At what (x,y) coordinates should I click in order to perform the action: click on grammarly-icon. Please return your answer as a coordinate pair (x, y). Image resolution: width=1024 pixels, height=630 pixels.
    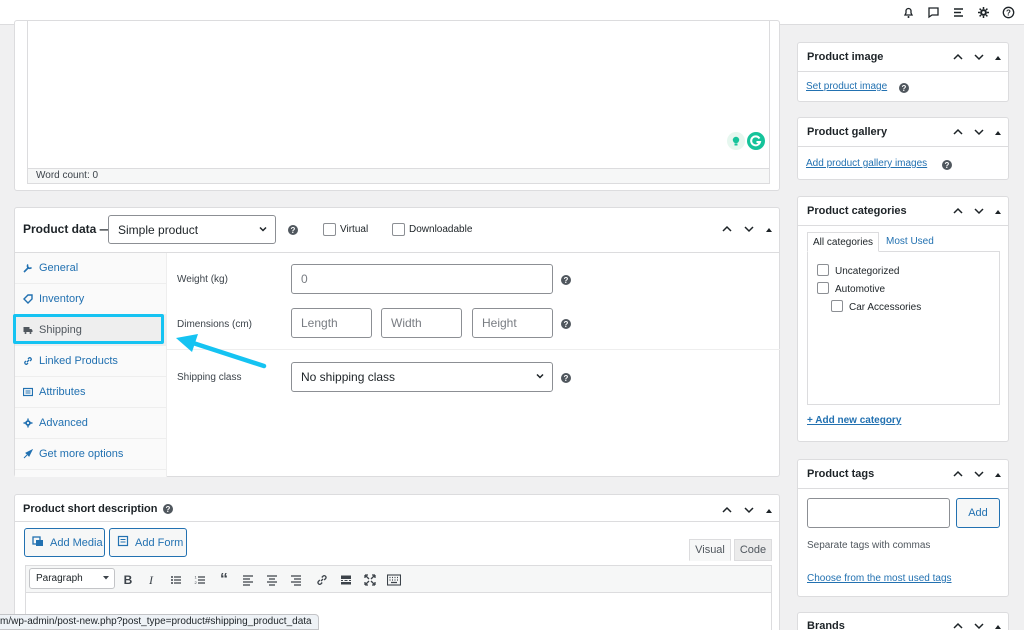
    Looking at the image, I should click on (756, 141).